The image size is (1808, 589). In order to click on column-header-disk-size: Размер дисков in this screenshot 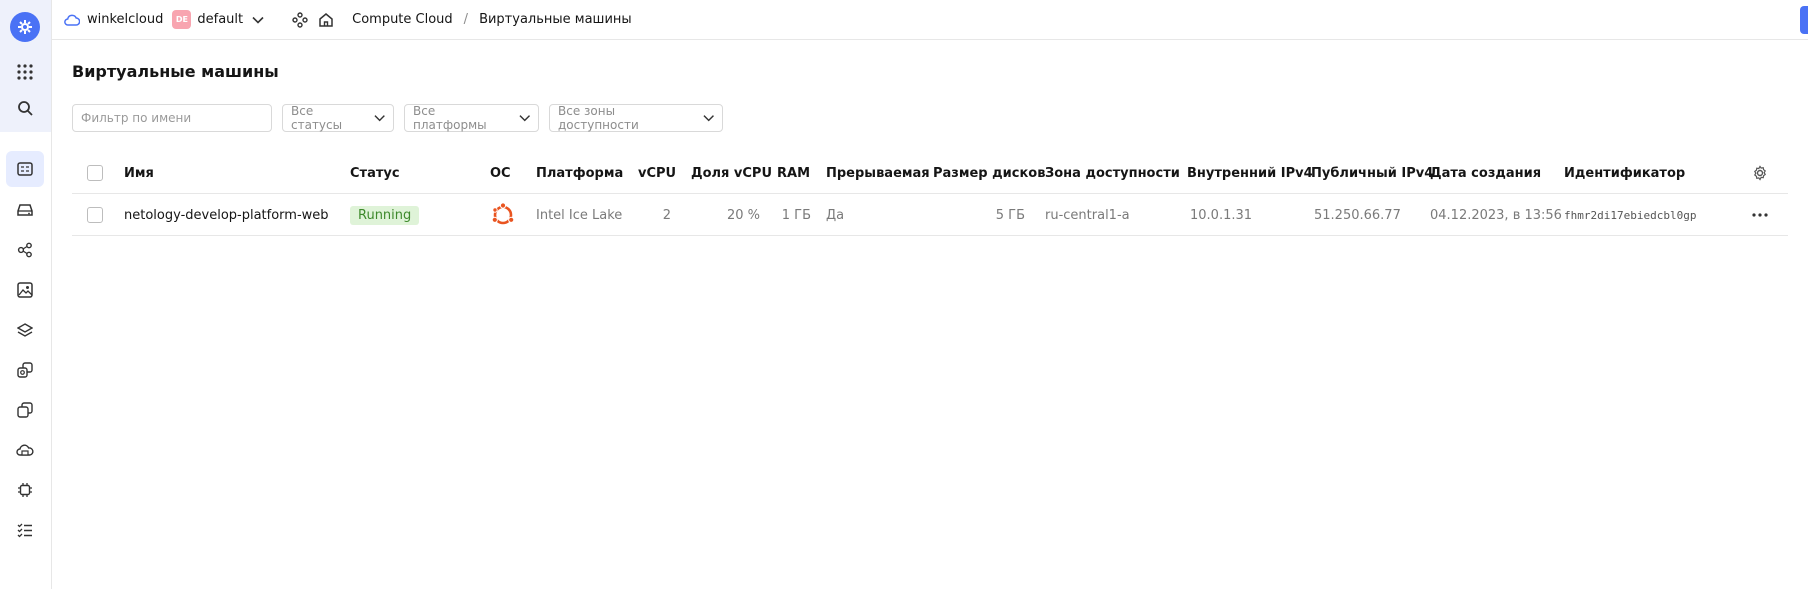, I will do `click(989, 173)`.